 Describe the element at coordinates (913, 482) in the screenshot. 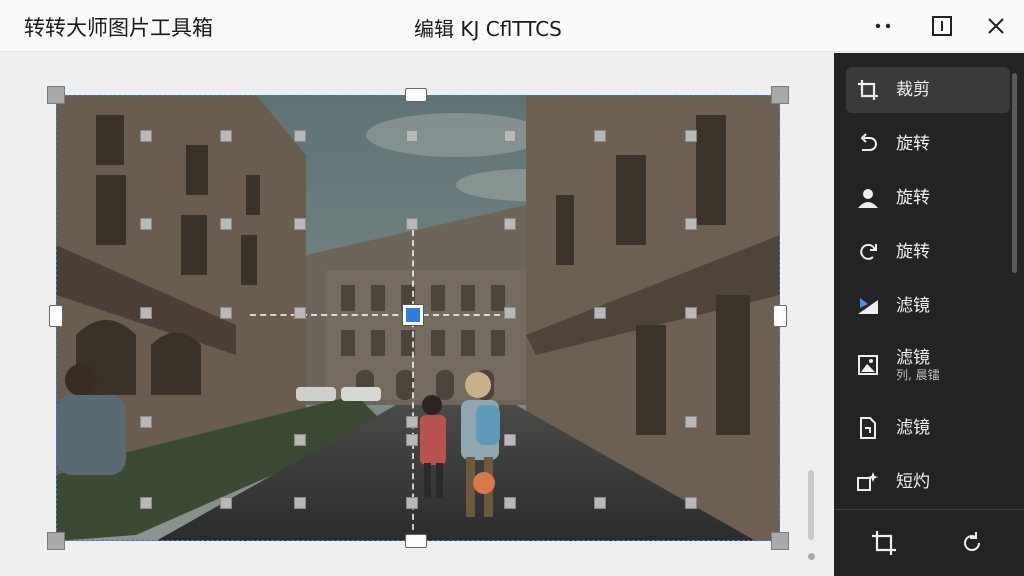

I see `sidebar-item-label: 短灼` at that location.